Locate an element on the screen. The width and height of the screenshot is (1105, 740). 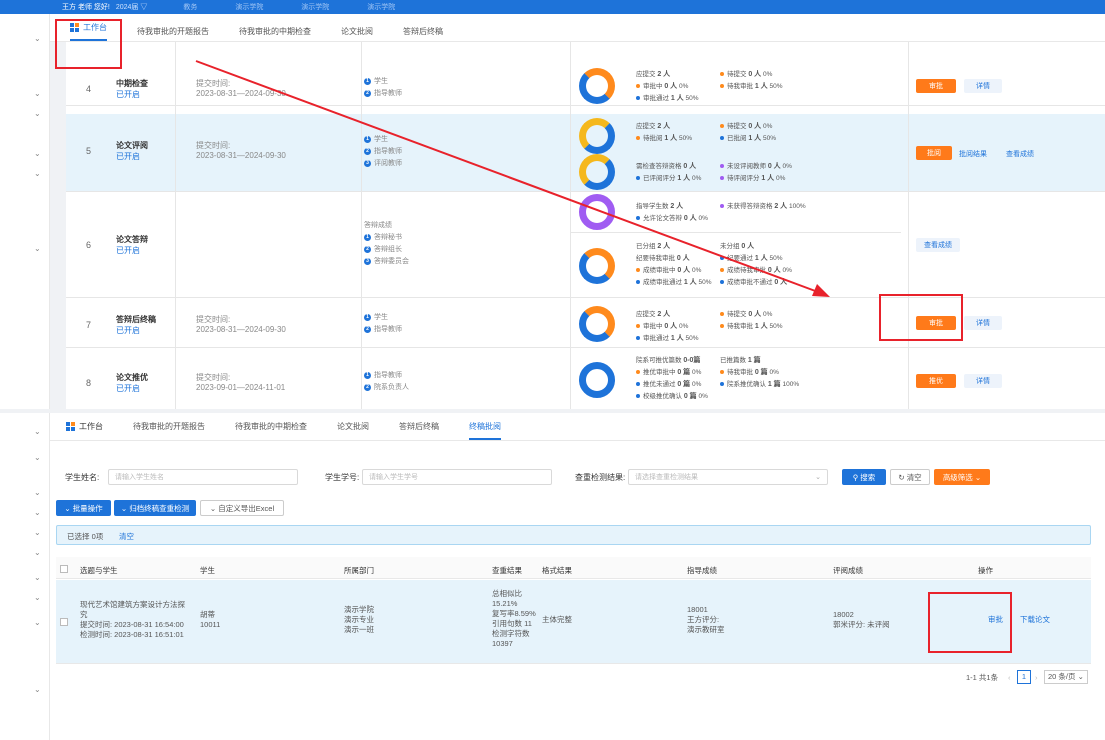
dept-college: 演示学院 is located at coordinates (359, 609).